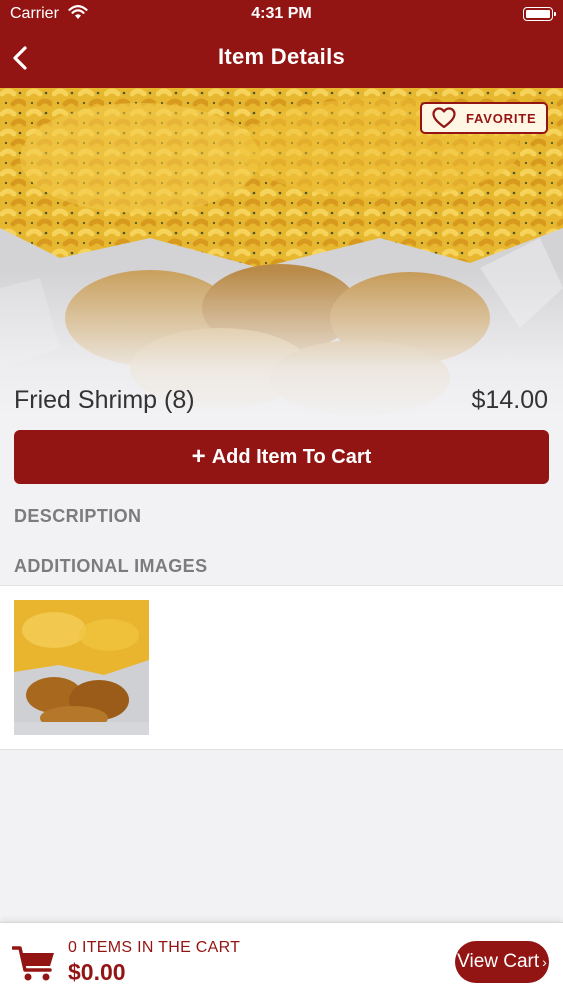 This screenshot has width=563, height=1000. What do you see at coordinates (444, 118) in the screenshot?
I see `heart-icon` at bounding box center [444, 118].